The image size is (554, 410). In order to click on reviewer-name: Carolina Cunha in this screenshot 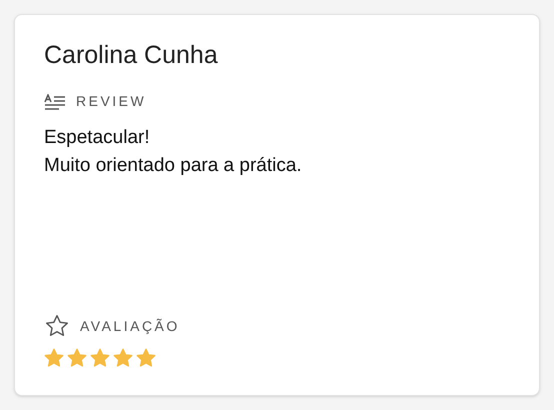, I will do `click(131, 55)`.